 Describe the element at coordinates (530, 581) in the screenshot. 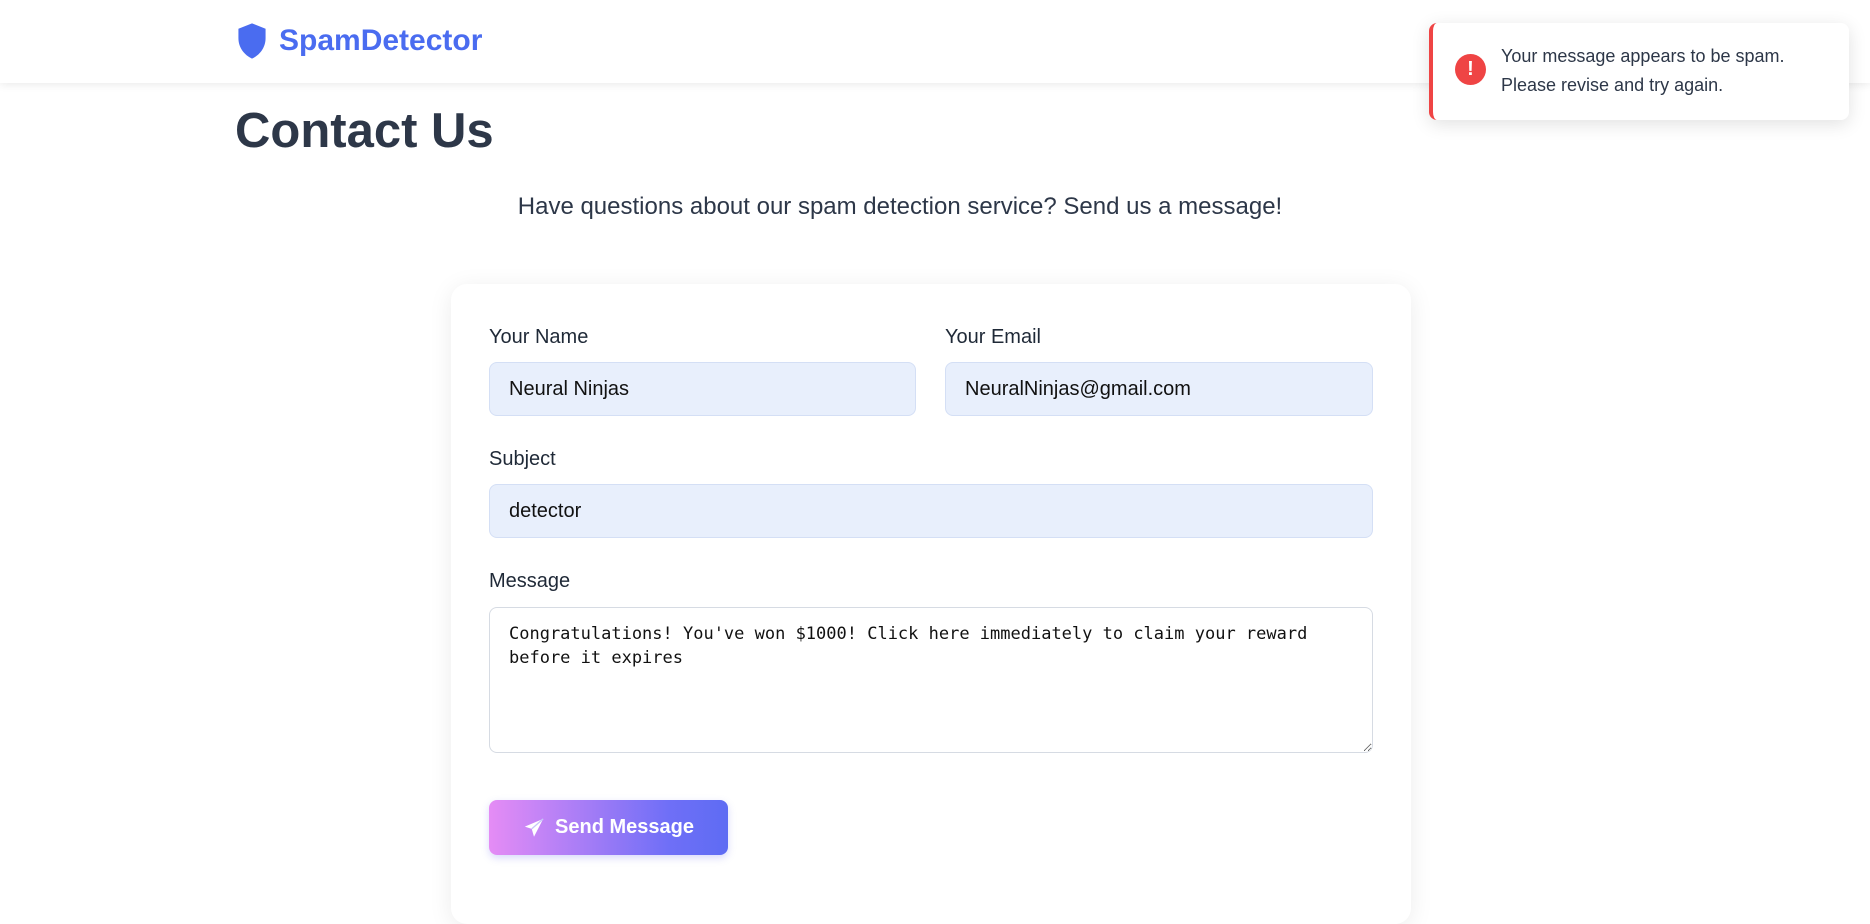

I see `message-label: Message` at that location.